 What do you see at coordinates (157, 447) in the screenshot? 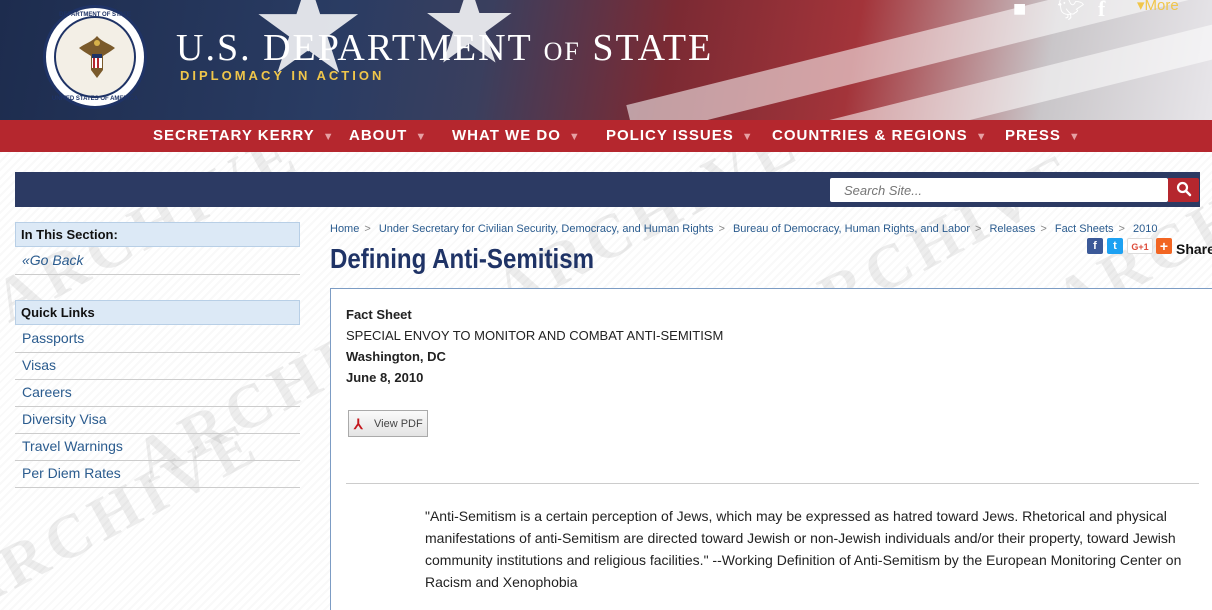
I see `quick-link-travel-warnings: Travel Warnings` at bounding box center [157, 447].